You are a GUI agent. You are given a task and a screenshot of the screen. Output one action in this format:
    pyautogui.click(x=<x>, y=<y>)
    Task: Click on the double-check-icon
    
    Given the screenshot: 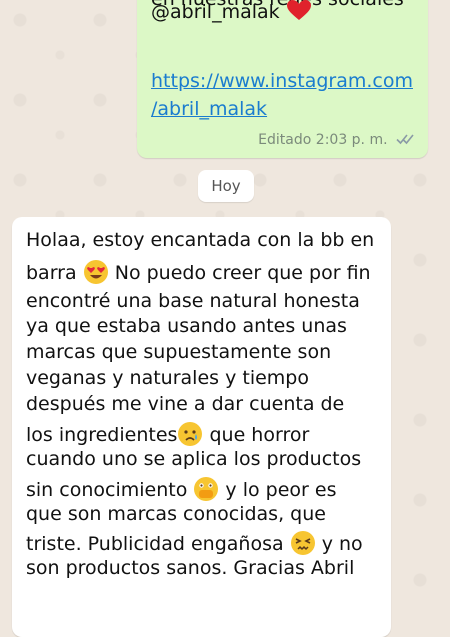 What is the action you would take?
    pyautogui.click(x=405, y=139)
    